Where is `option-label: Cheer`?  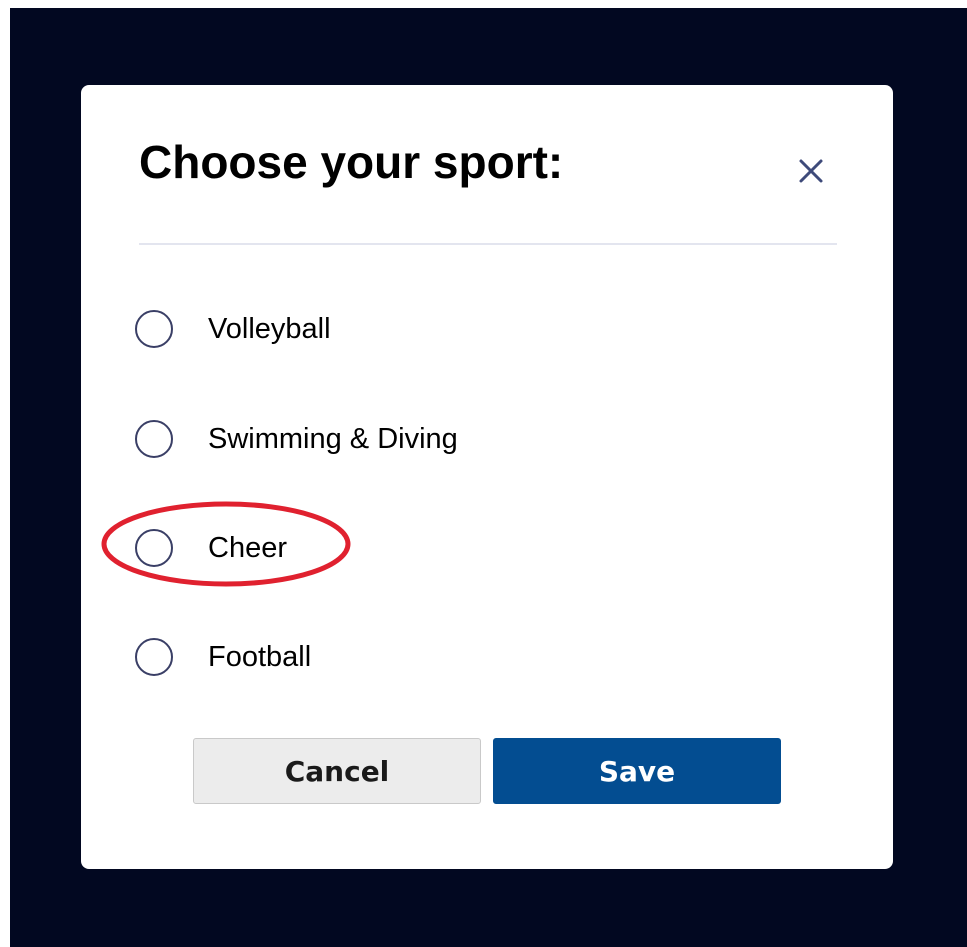
option-label: Cheer is located at coordinates (247, 547).